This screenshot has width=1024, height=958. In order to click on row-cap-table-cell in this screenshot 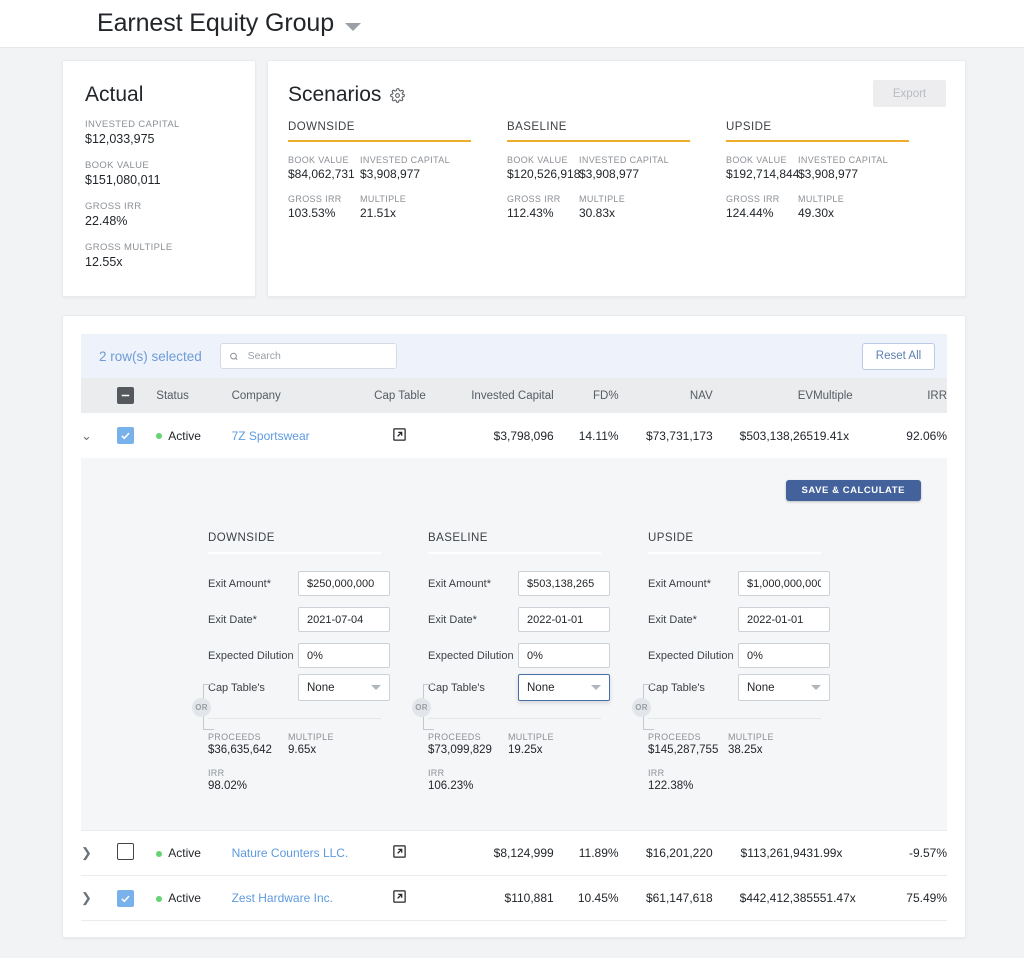, I will do `click(399, 435)`.